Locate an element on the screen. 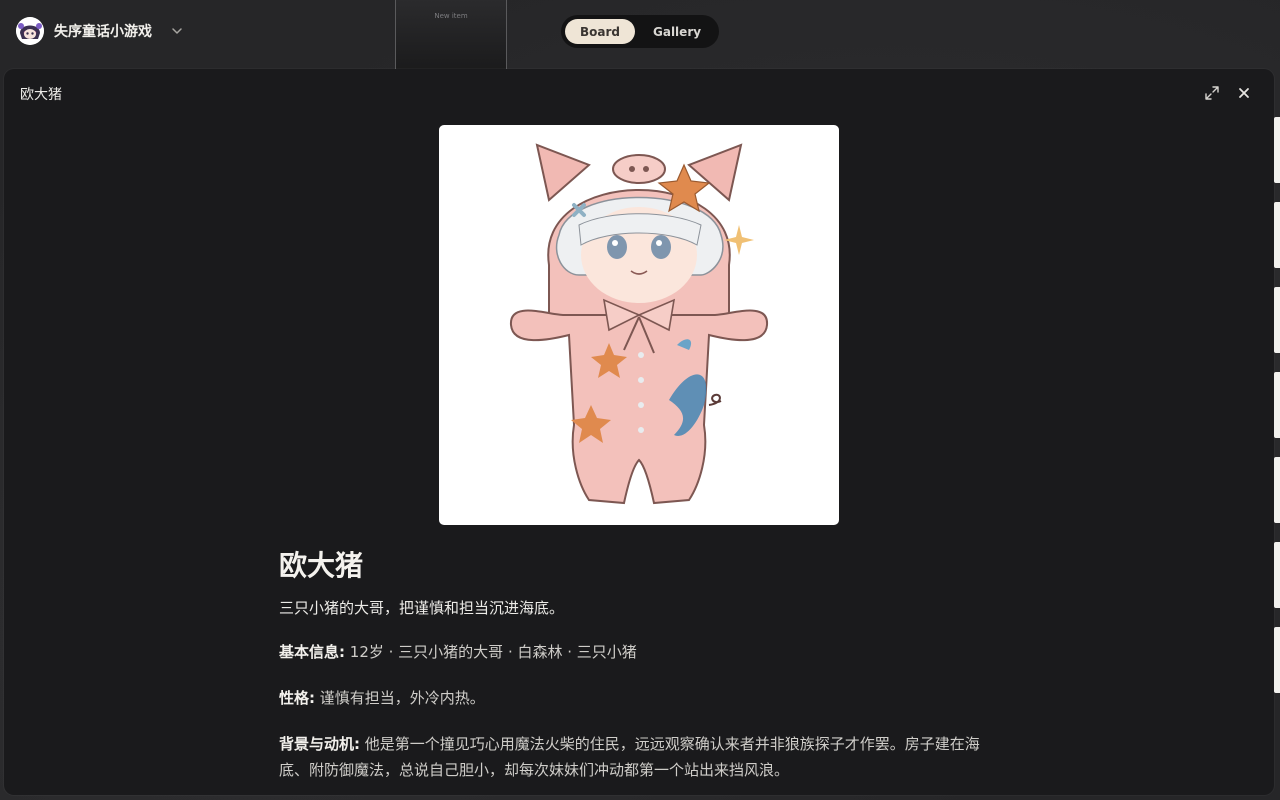  view-toggle: Board Gallery is located at coordinates (640, 31).